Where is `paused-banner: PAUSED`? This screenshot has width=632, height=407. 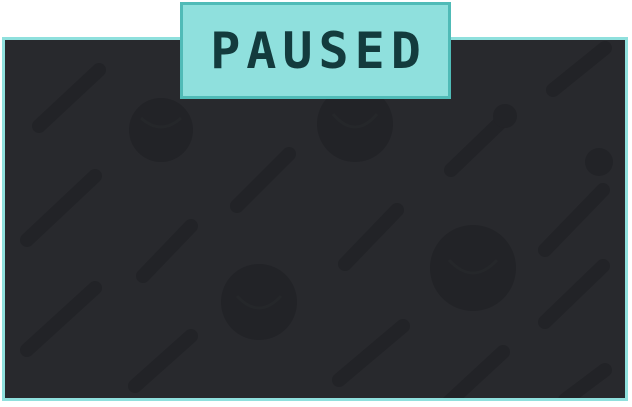 paused-banner: PAUSED is located at coordinates (315, 50).